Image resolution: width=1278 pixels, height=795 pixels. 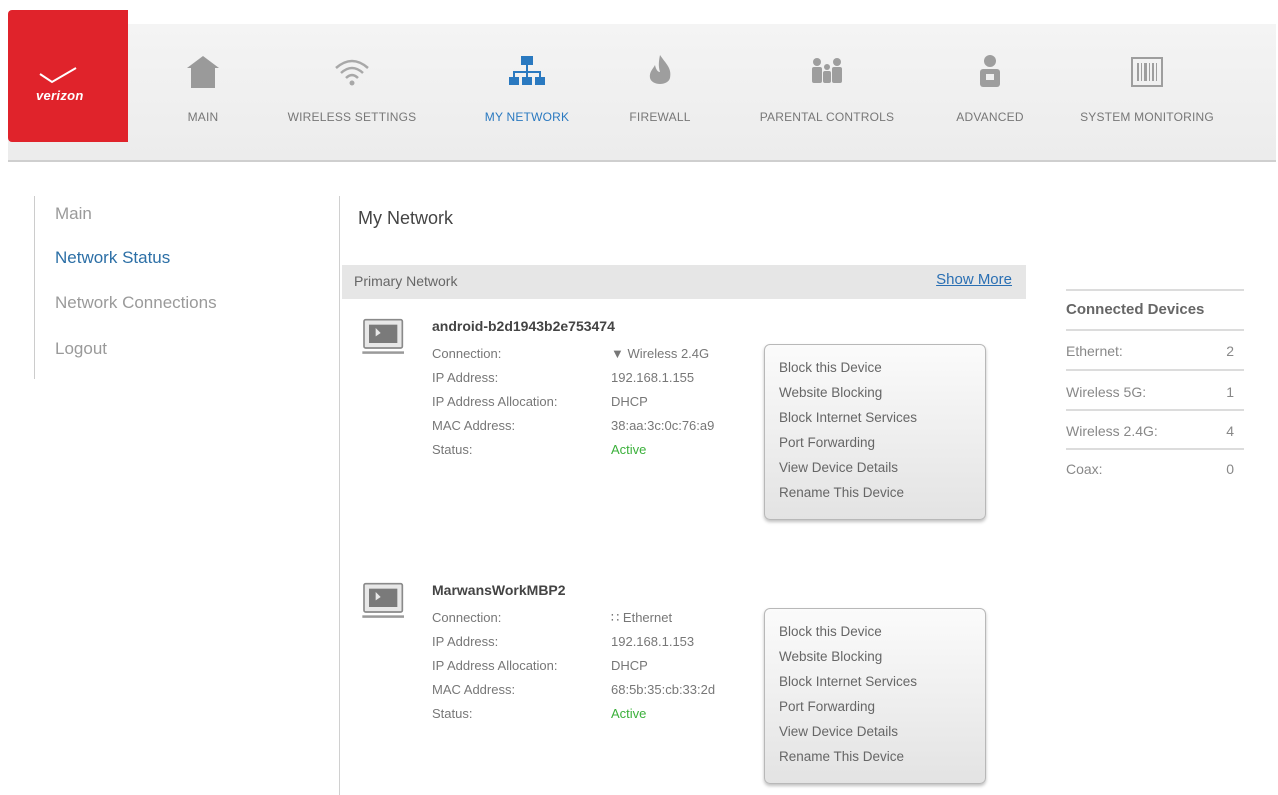 What do you see at coordinates (1135, 309) in the screenshot?
I see `connected-devices-title: Connected Devices` at bounding box center [1135, 309].